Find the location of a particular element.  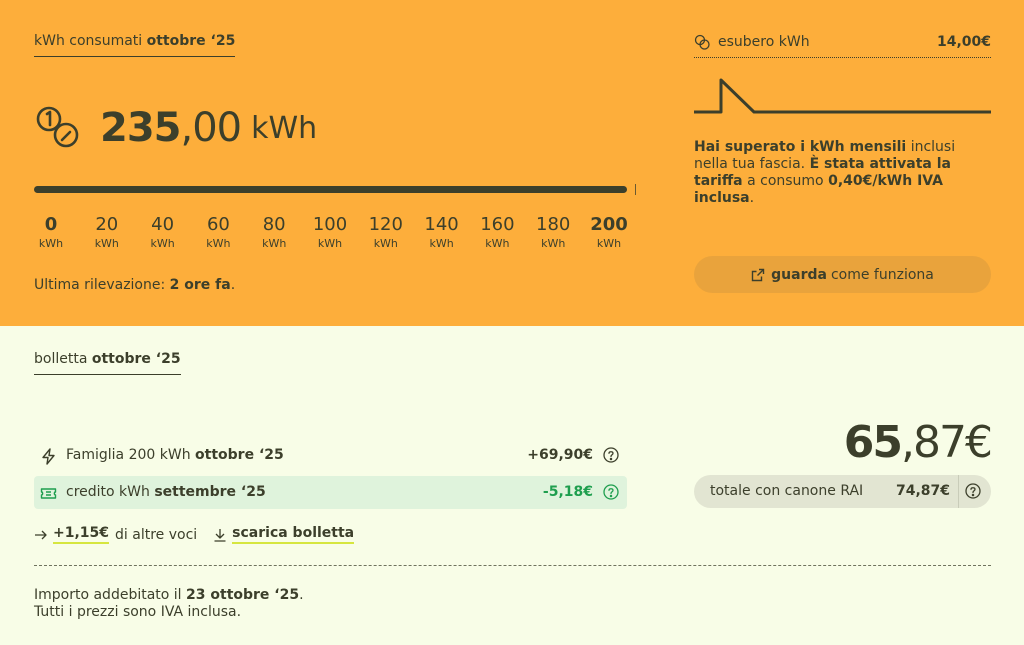

kwh-total: 235,00 kWh is located at coordinates (175, 128).